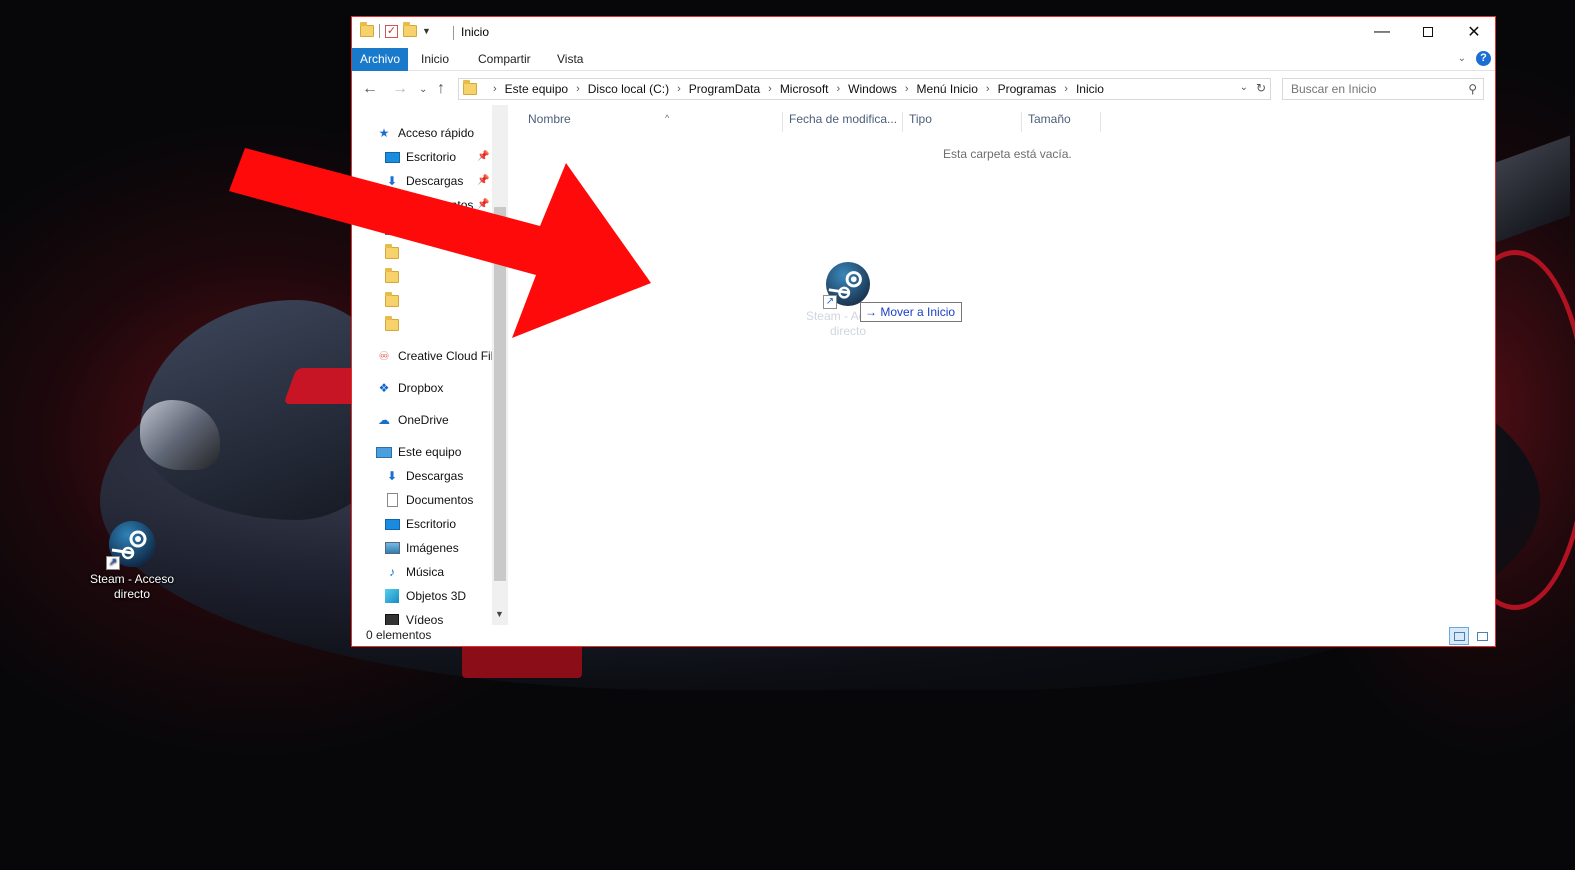 The width and height of the screenshot is (1575, 870). What do you see at coordinates (432, 548) in the screenshot?
I see `nav-label: Imágenes` at bounding box center [432, 548].